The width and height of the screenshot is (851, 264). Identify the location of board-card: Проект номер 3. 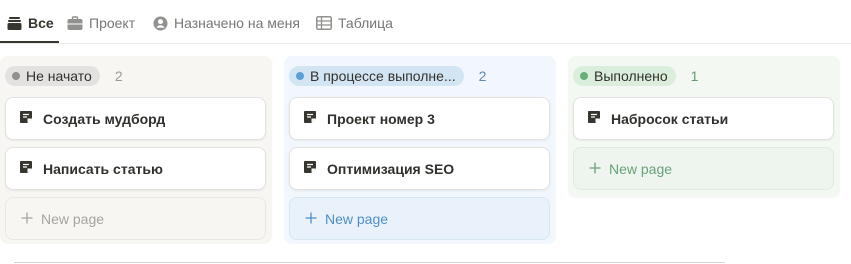
(419, 118).